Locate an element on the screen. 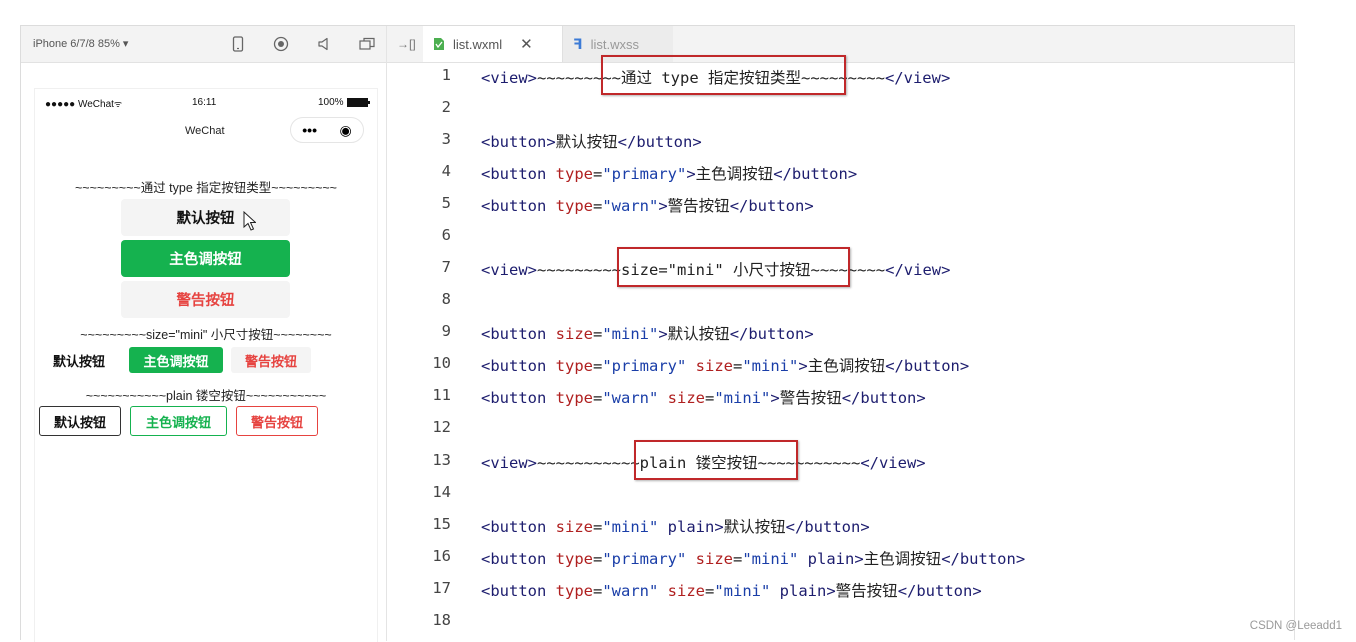  detach-window-icon is located at coordinates (367, 44).